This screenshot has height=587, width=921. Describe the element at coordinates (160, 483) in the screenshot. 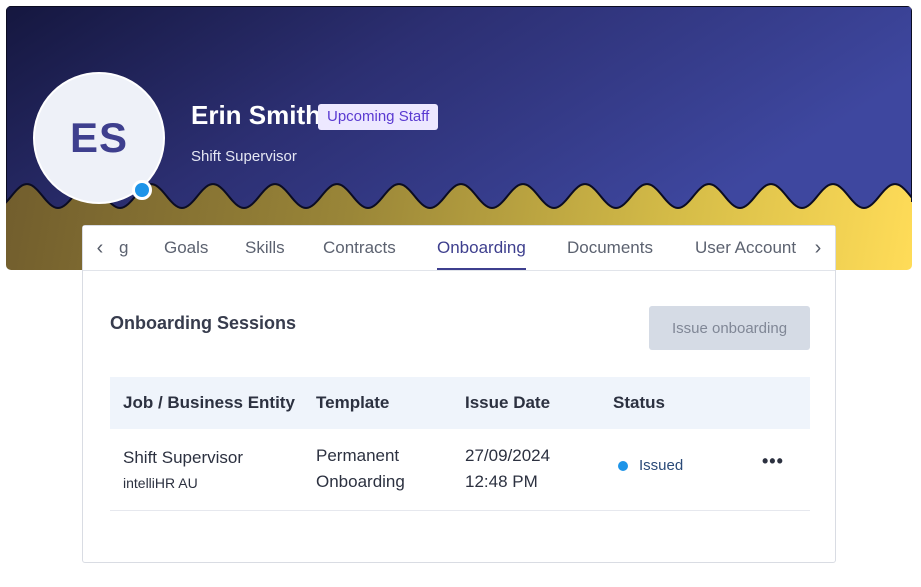

I see `business-entity: intelliHR AU` at that location.